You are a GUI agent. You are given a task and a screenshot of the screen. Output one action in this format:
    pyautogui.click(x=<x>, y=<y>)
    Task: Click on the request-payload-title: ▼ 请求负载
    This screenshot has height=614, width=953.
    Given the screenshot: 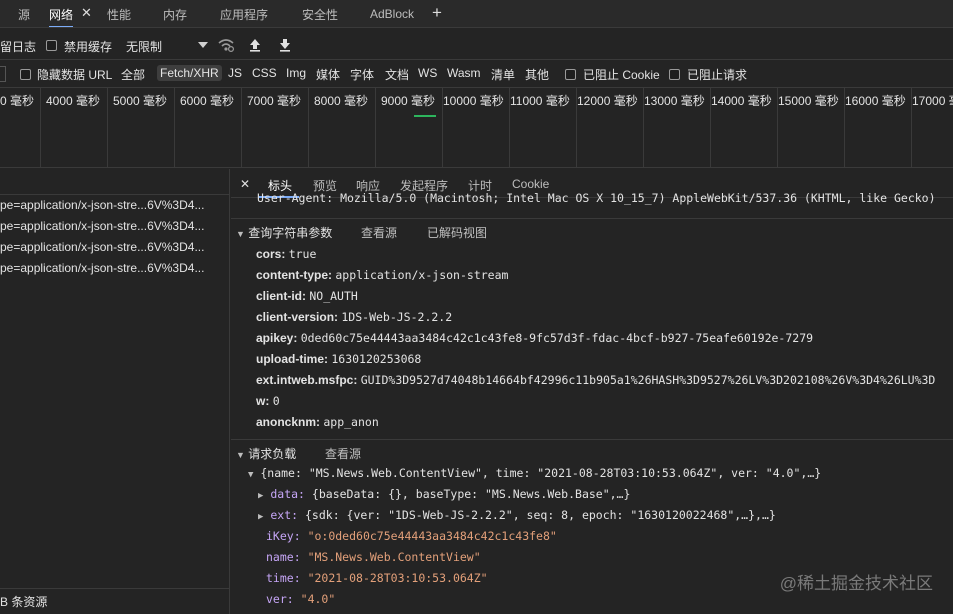 What is the action you would take?
    pyautogui.click(x=266, y=453)
    